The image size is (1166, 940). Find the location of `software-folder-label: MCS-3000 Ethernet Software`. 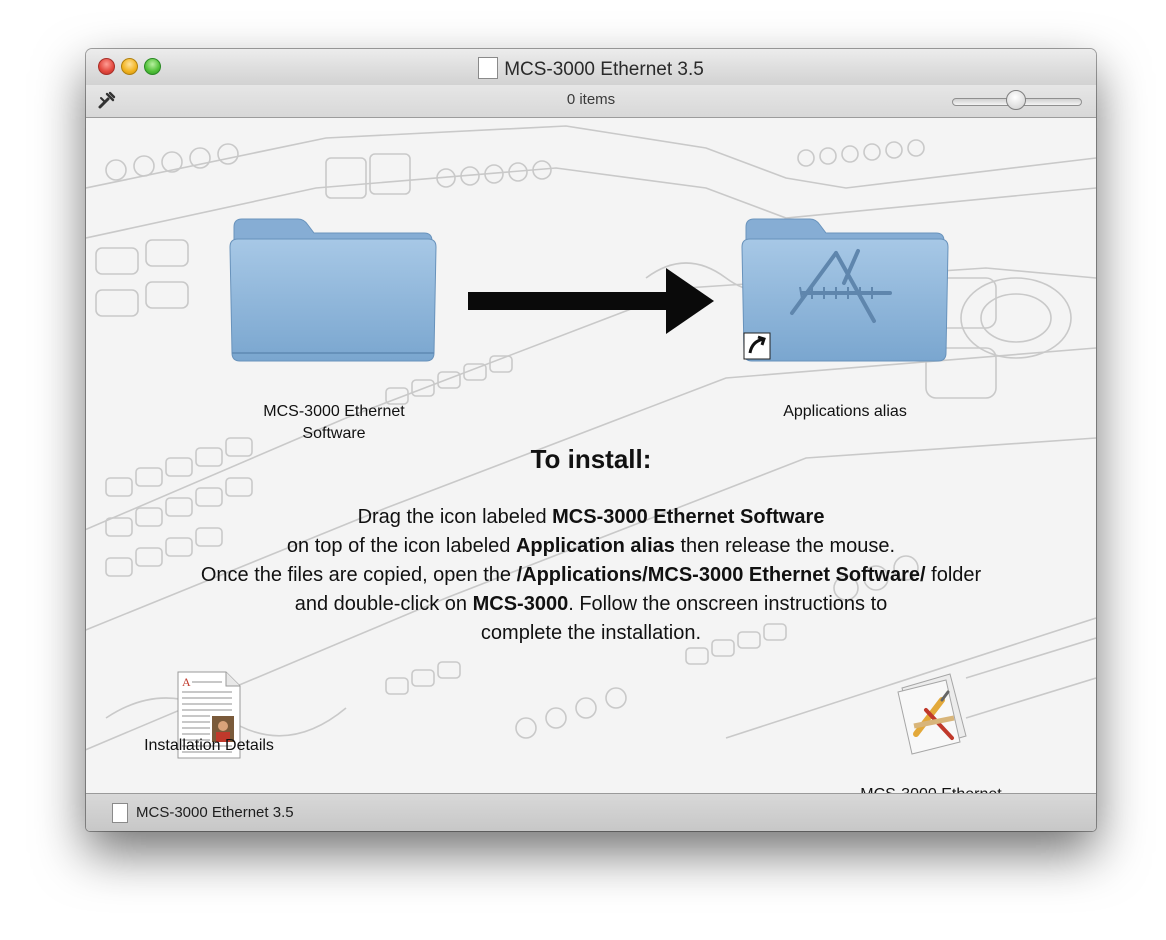

software-folder-label: MCS-3000 Ethernet Software is located at coordinates (334, 423).